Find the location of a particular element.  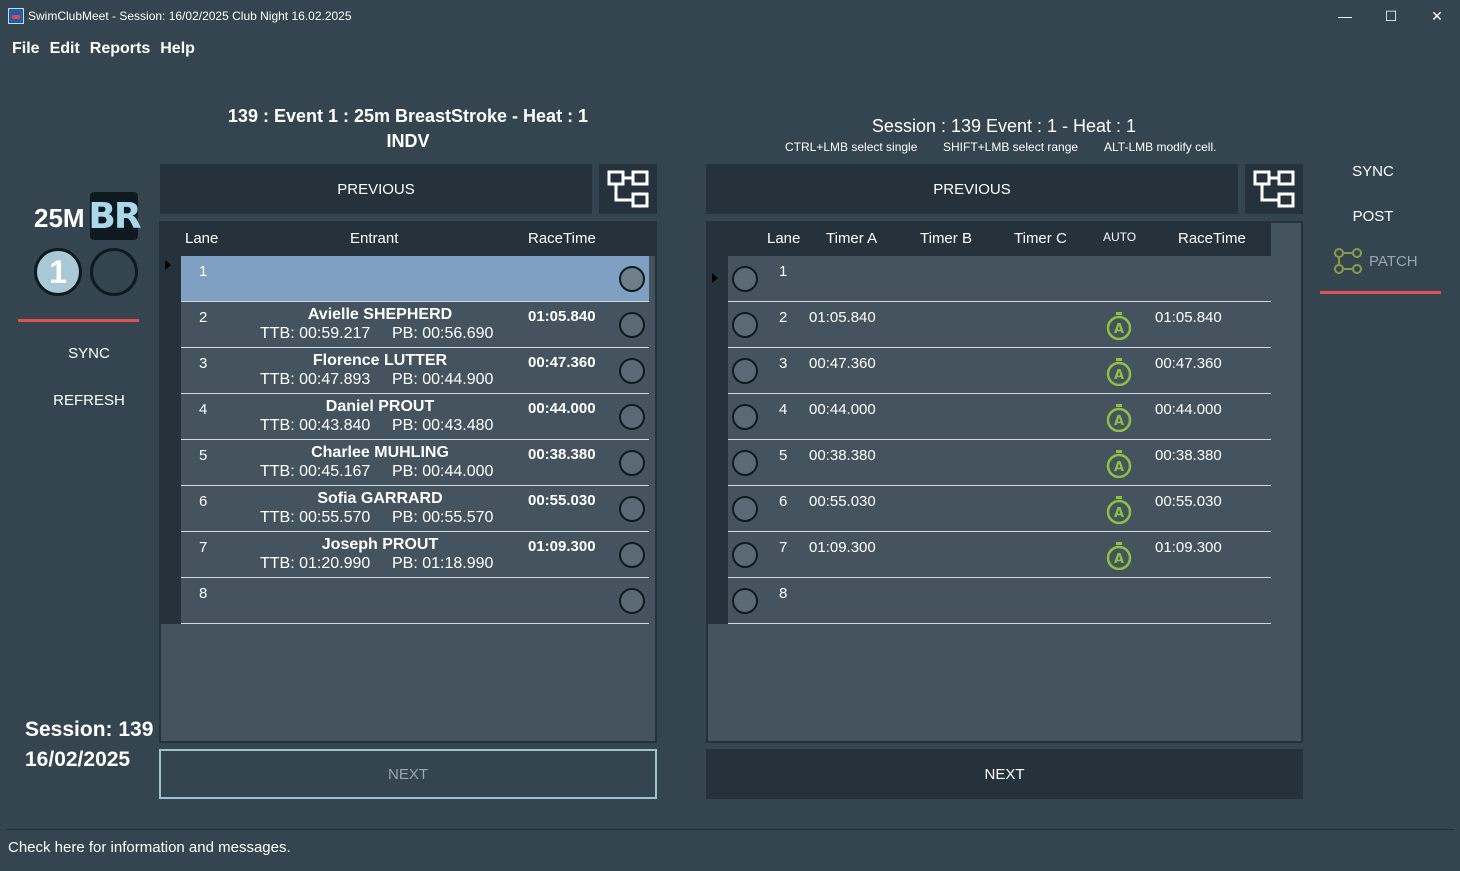

left-next-button: NEXT is located at coordinates (408, 774).